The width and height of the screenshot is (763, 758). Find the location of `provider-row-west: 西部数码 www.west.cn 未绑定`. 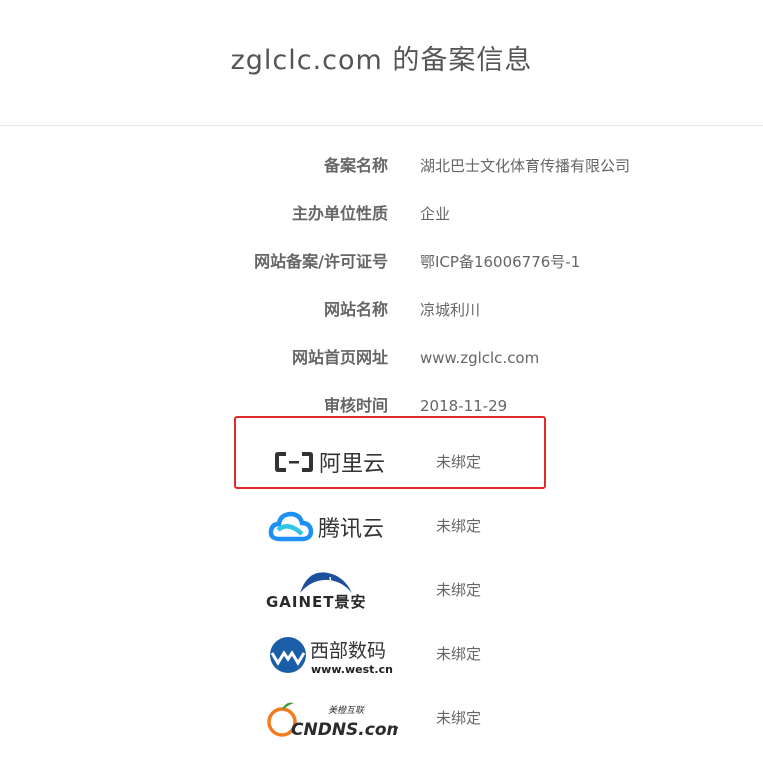

provider-row-west: 西部数码 www.west.cn 未绑定 is located at coordinates (381, 654).